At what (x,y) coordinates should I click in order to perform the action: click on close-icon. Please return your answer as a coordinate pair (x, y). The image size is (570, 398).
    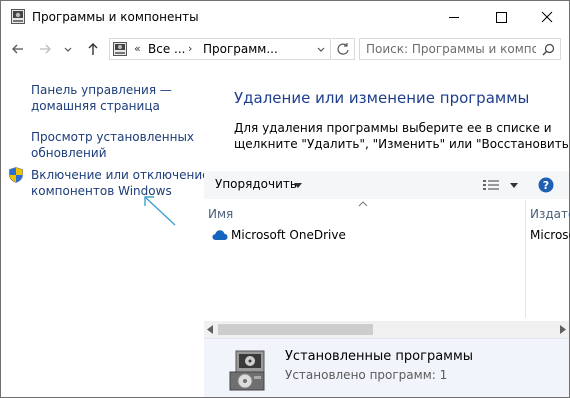
    Looking at the image, I should click on (547, 17).